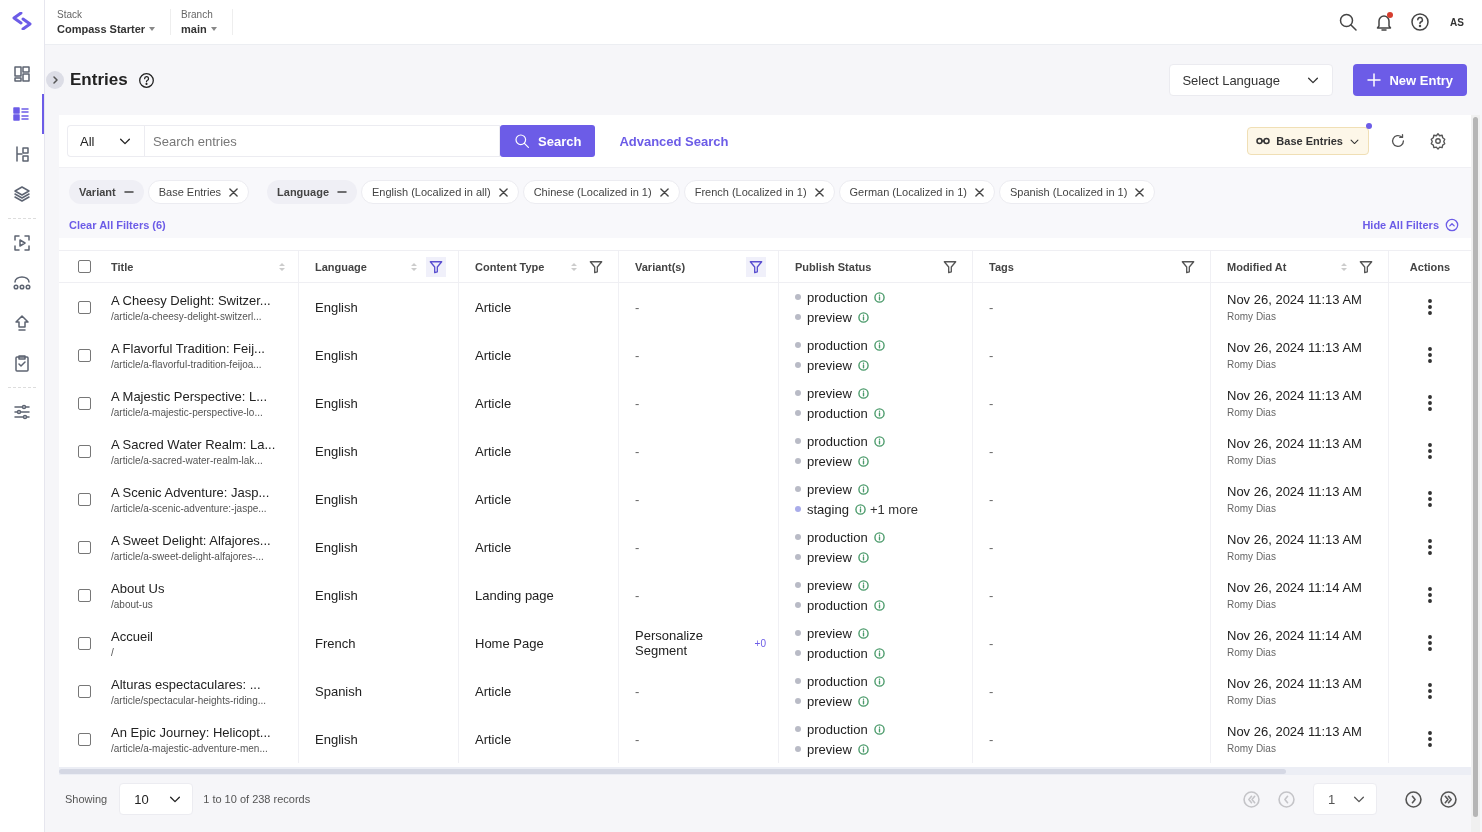 This screenshot has width=1482, height=832. Describe the element at coordinates (979, 192) in the screenshot. I see `close-icon` at that location.